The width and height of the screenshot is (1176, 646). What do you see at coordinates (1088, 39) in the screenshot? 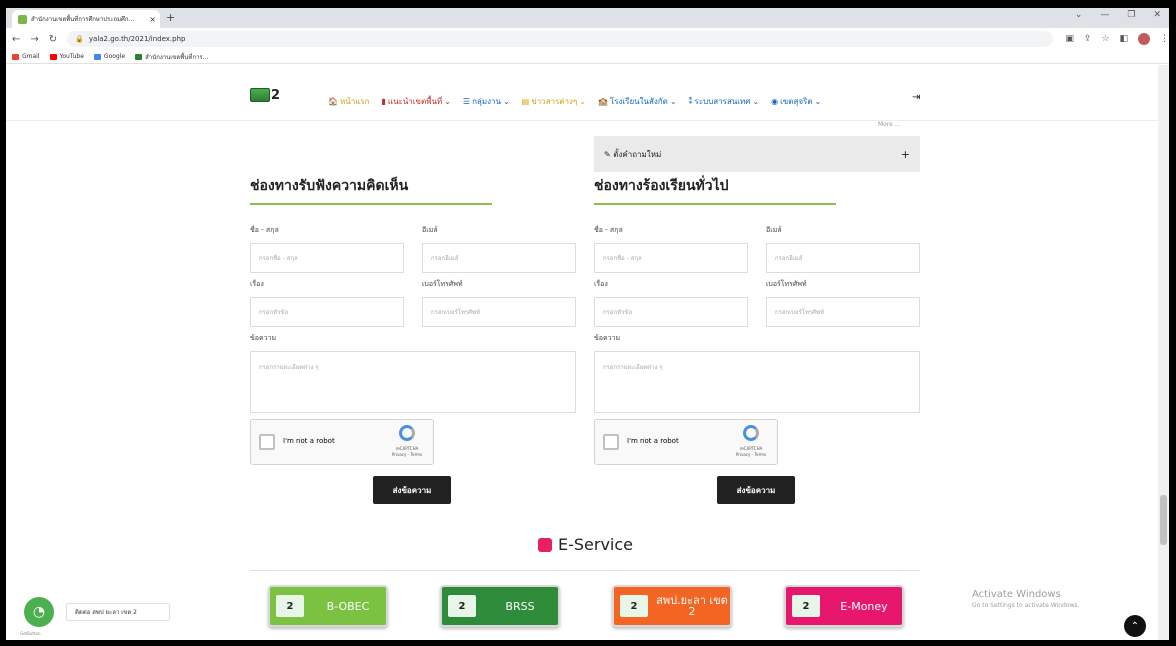
I see `share-icon: ⇪` at bounding box center [1088, 39].